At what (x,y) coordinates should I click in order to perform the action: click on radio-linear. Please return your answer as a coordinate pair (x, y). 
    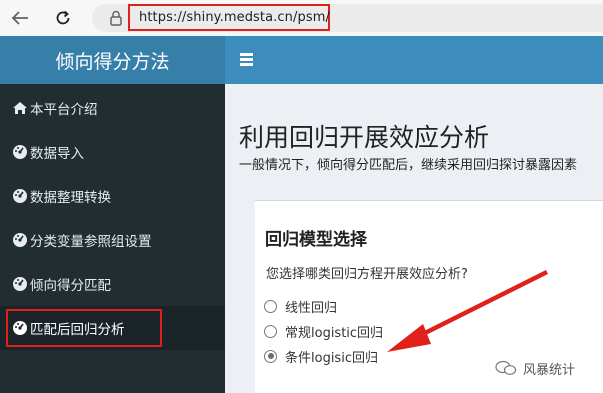
    Looking at the image, I should click on (270, 306).